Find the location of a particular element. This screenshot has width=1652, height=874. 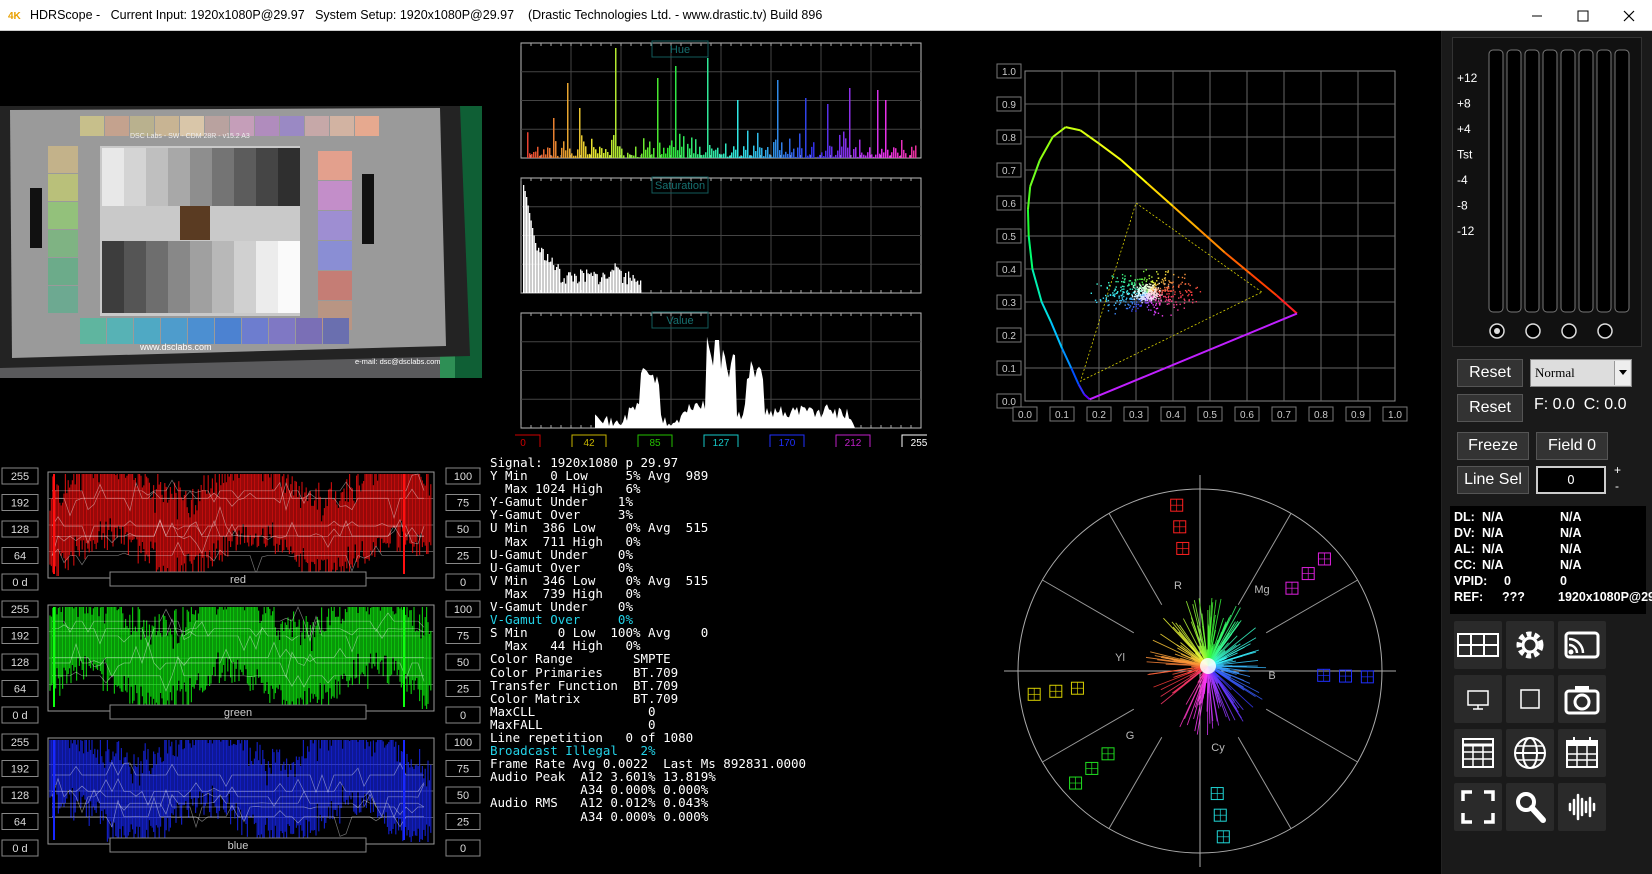

search-button is located at coordinates (1530, 807).